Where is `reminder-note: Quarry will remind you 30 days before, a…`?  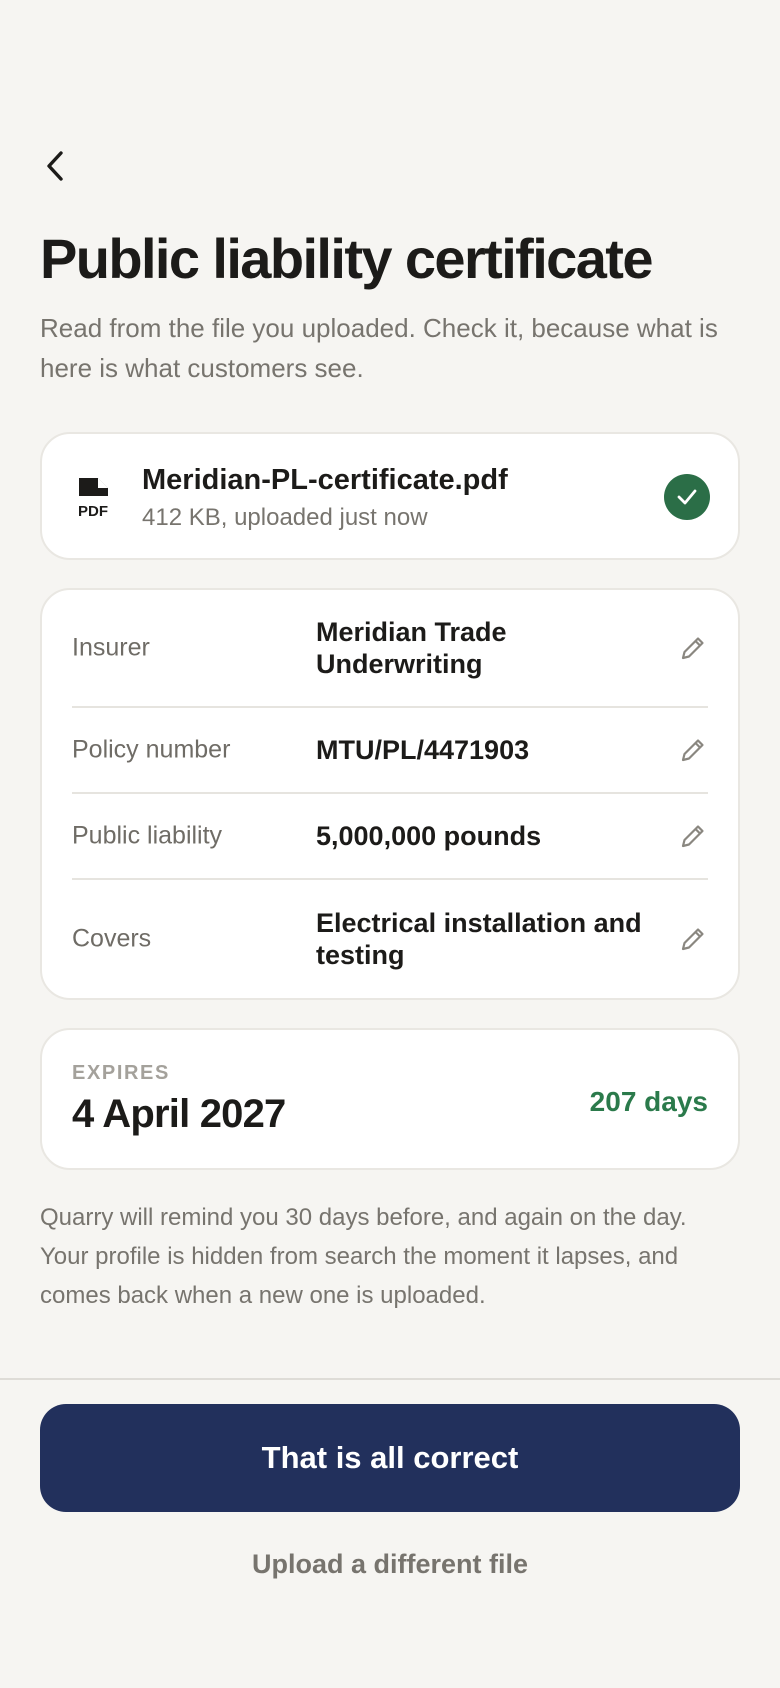
reminder-note: Quarry will remind you 30 days before, a… is located at coordinates (363, 1256).